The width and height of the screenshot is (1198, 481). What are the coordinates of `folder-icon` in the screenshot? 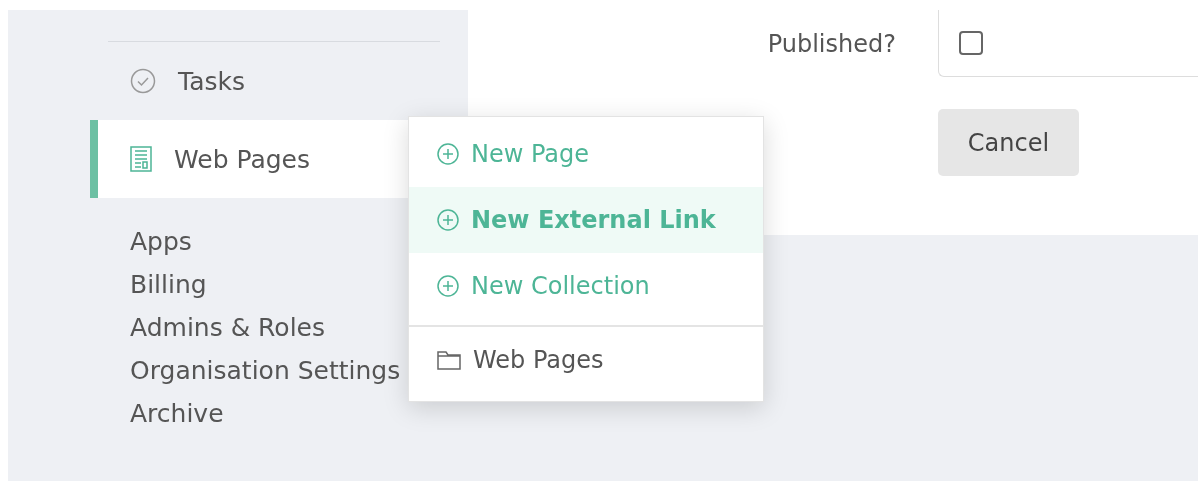 It's located at (449, 360).